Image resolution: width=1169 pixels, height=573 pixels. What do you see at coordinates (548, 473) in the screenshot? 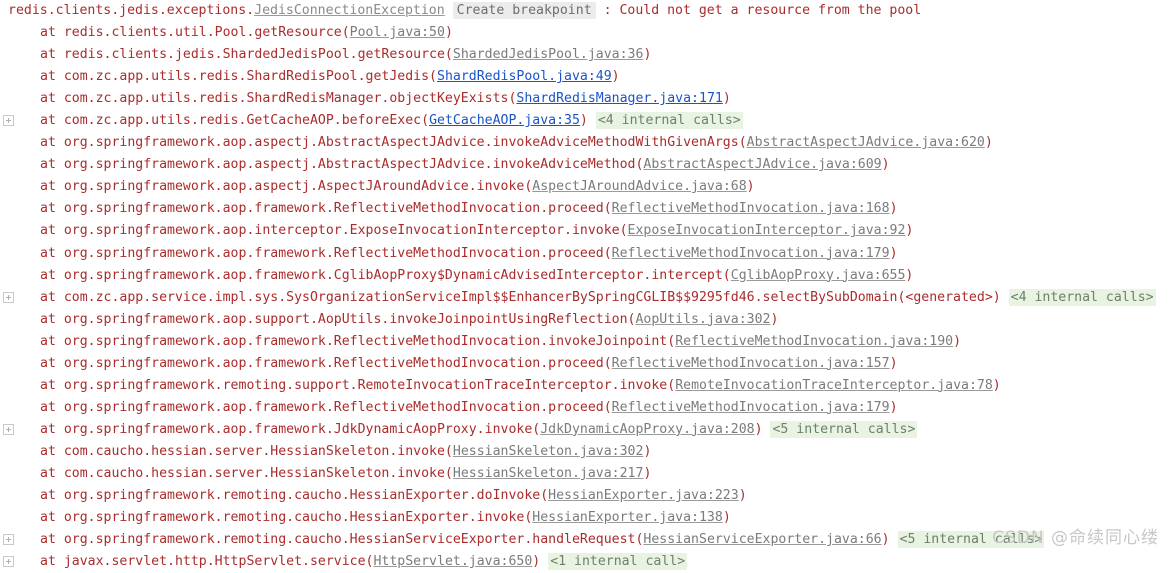
I see `frame-source-link: HessianSkeleton.java:217` at bounding box center [548, 473].